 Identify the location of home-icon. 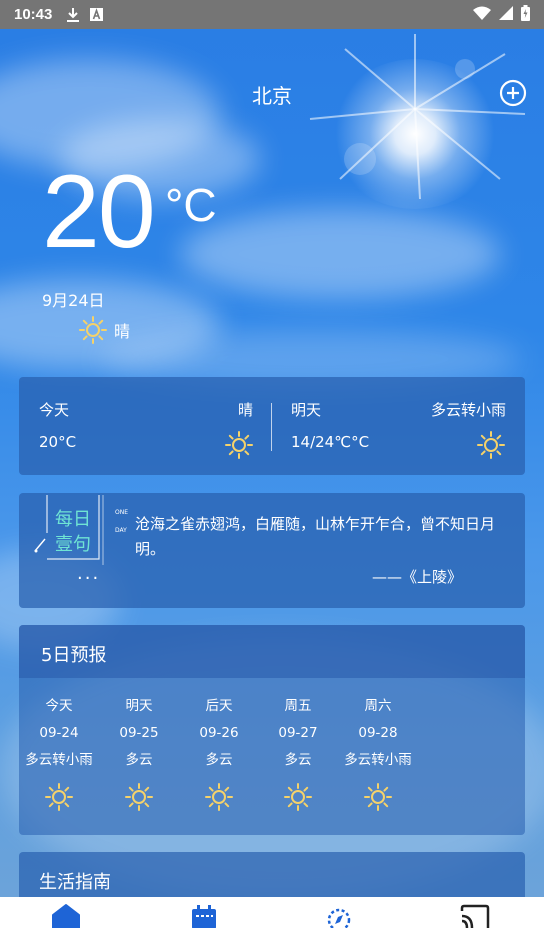
(66, 916).